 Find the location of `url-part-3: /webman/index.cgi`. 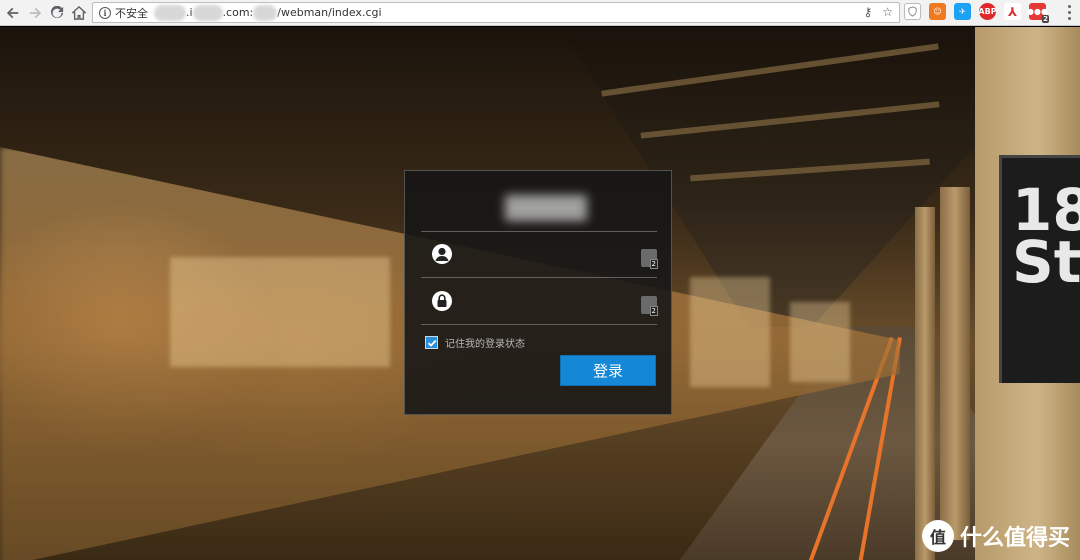

url-part-3: /webman/index.cgi is located at coordinates (329, 12).